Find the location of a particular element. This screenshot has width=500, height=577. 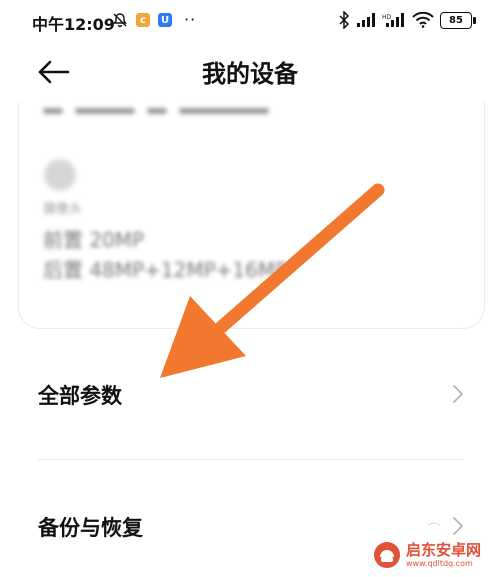

watermark-text: 启东安卓网 www.qdltdq.com is located at coordinates (444, 554).